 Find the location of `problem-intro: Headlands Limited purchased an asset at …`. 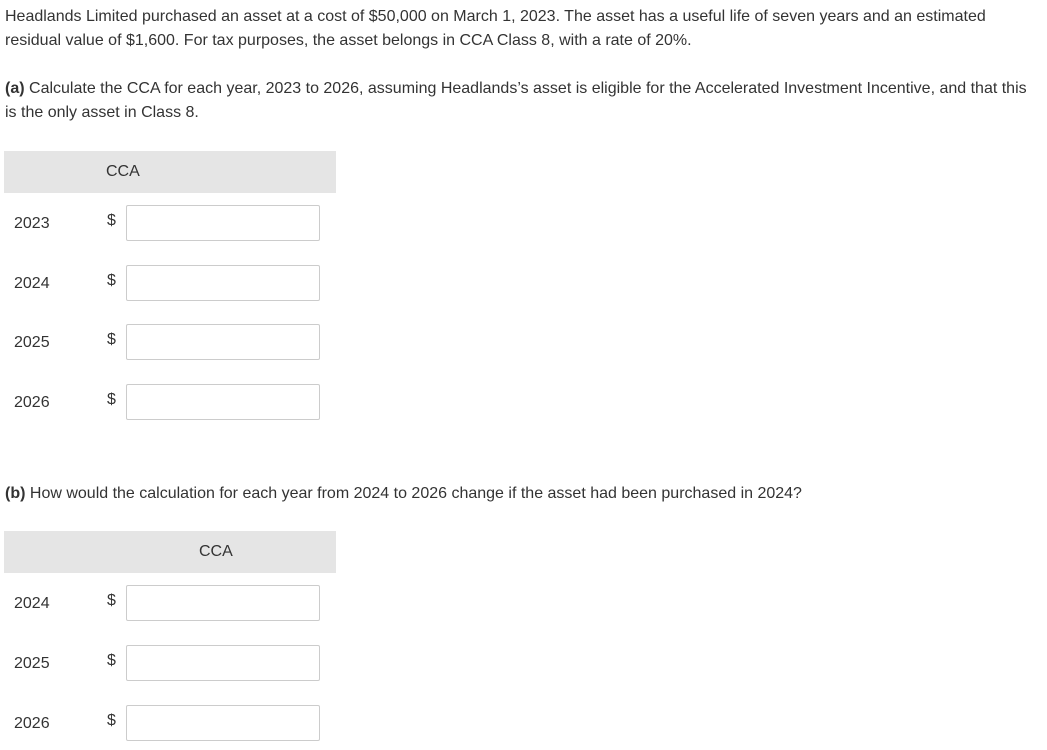

problem-intro: Headlands Limited purchased an asset at … is located at coordinates (495, 28).